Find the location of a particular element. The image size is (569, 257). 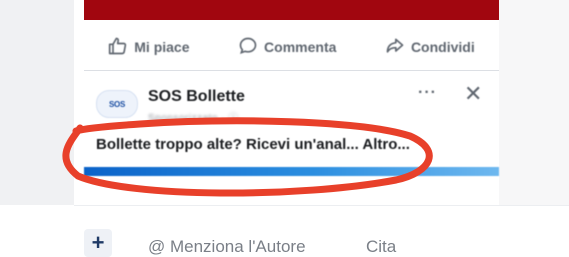

sponsor-logo-text: SOS is located at coordinates (117, 104).